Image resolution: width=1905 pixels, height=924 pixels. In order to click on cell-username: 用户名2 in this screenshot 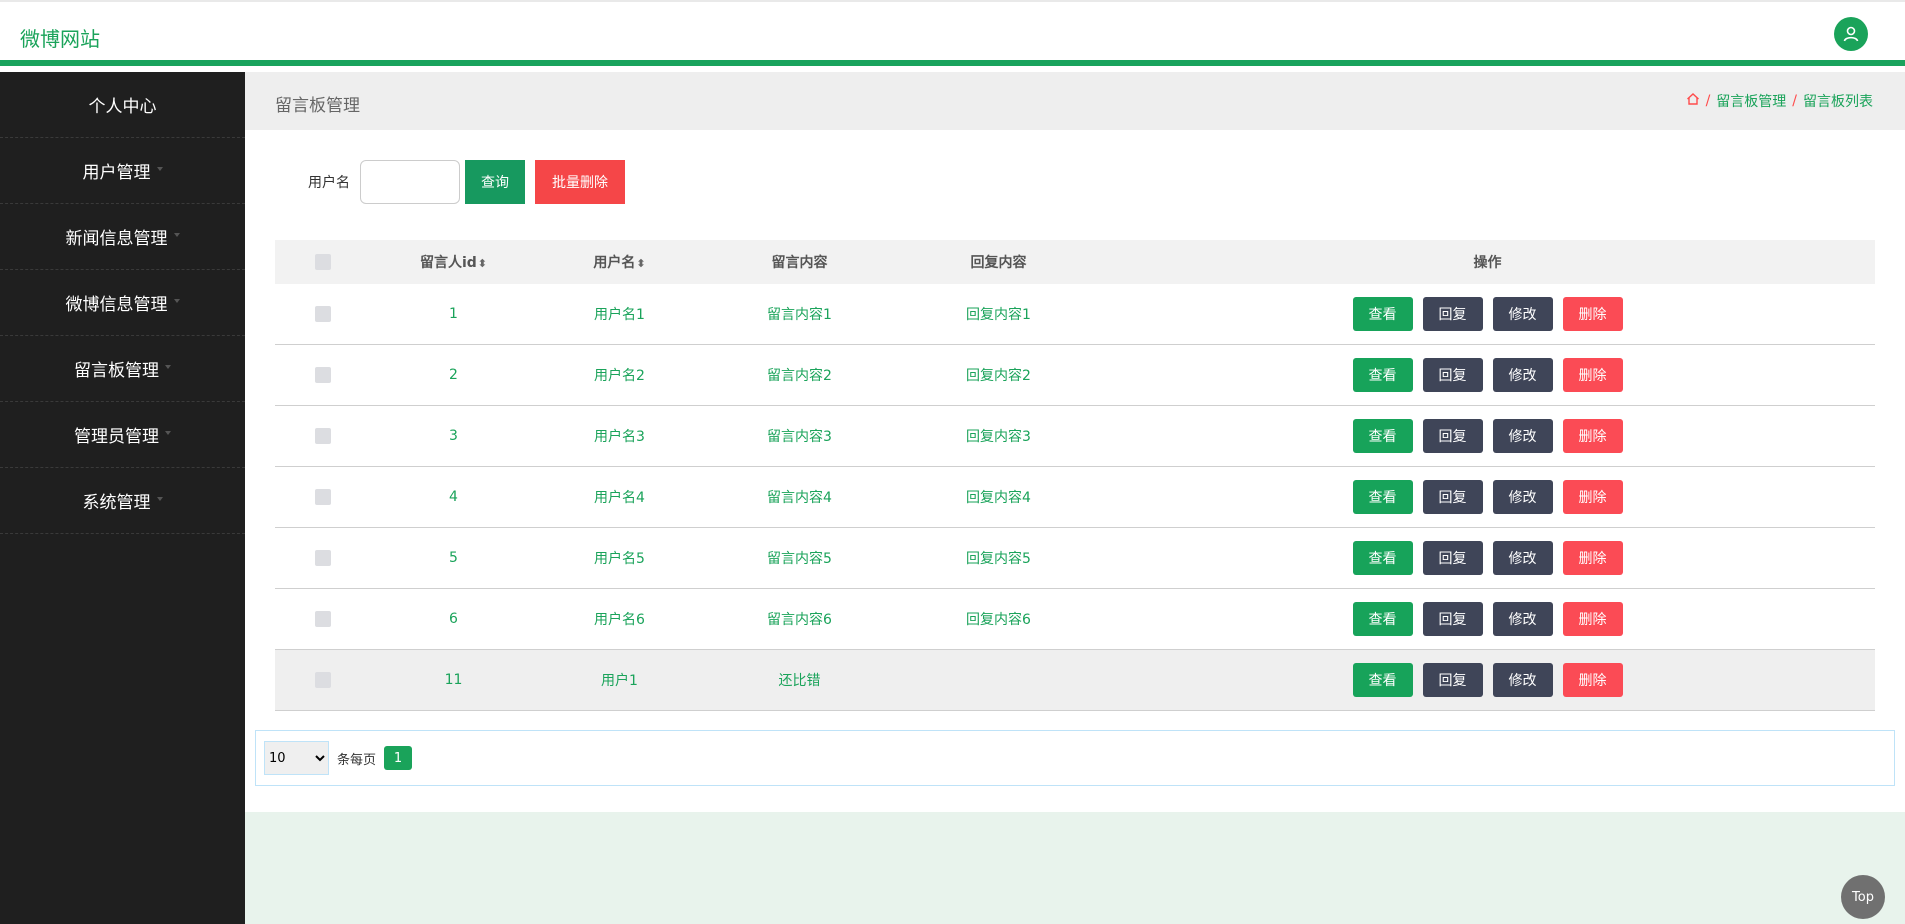, I will do `click(619, 376)`.